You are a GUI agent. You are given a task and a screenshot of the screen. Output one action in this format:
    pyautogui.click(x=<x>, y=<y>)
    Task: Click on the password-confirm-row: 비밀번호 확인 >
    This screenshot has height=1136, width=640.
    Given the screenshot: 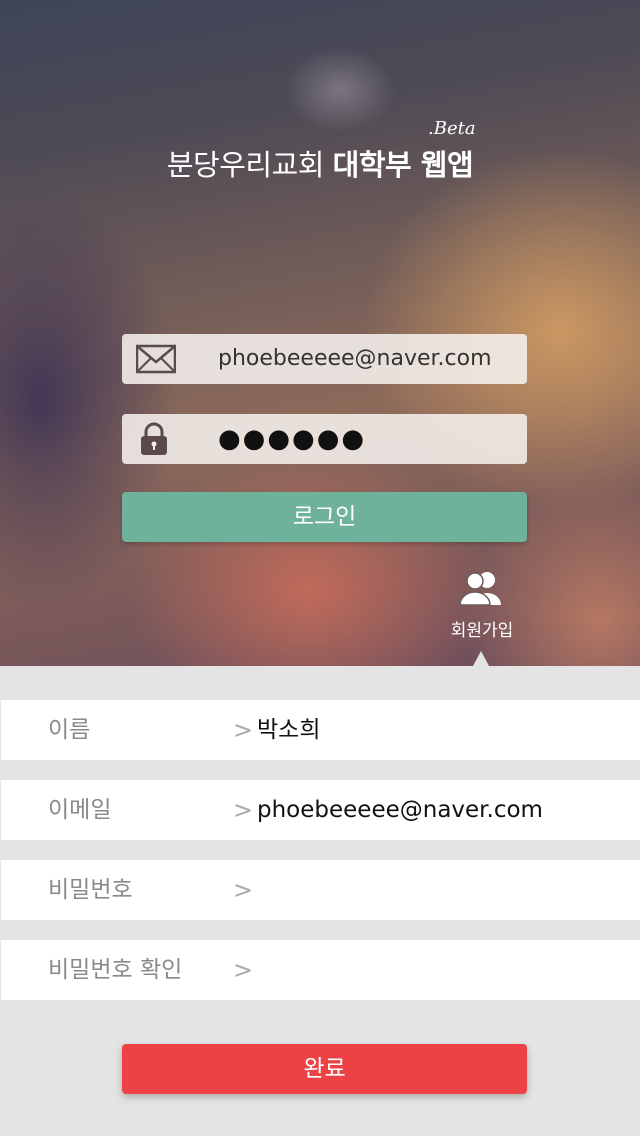 What is the action you would take?
    pyautogui.click(x=320, y=970)
    